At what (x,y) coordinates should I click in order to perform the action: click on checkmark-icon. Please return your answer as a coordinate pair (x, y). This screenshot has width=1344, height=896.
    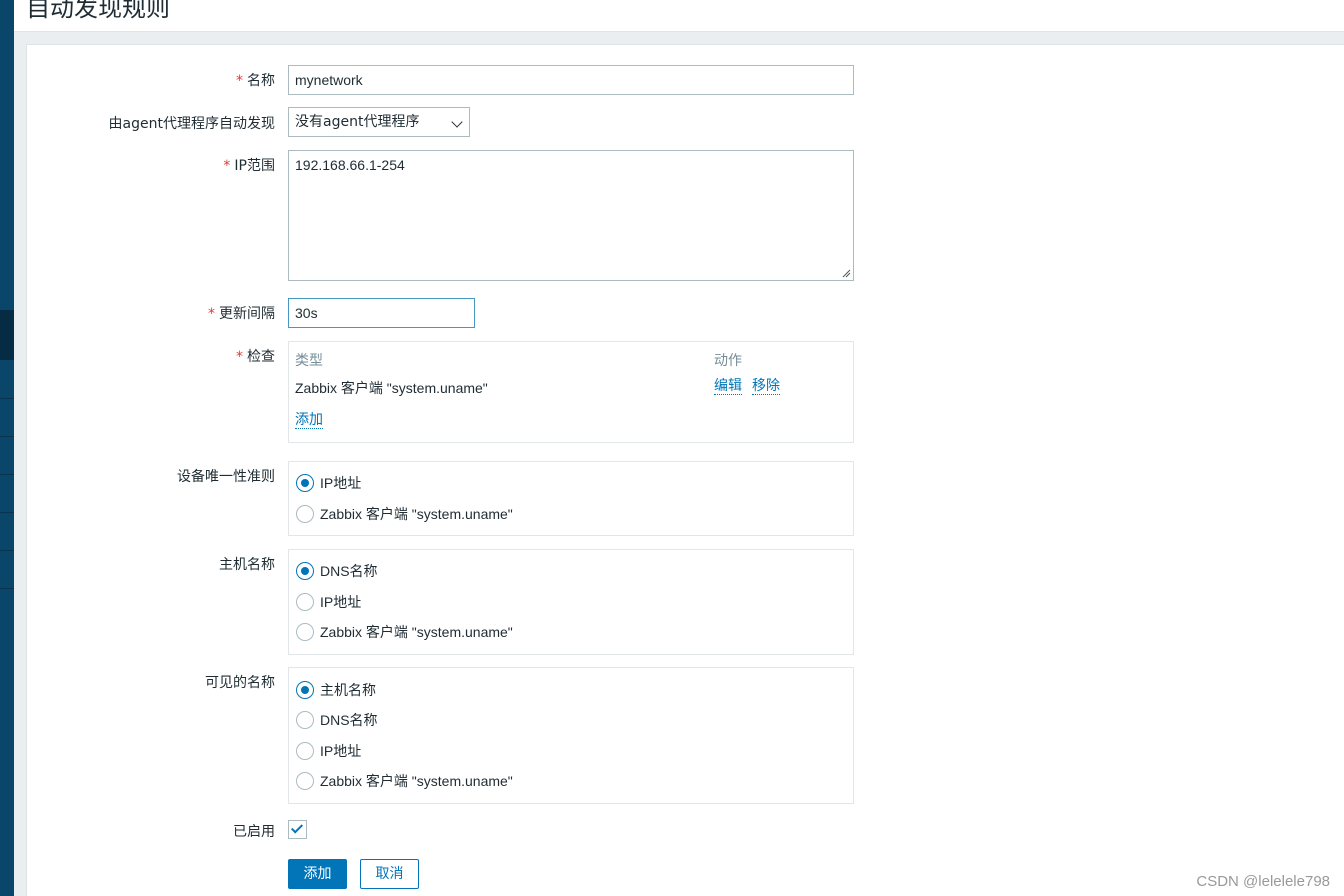
    Looking at the image, I should click on (297, 827).